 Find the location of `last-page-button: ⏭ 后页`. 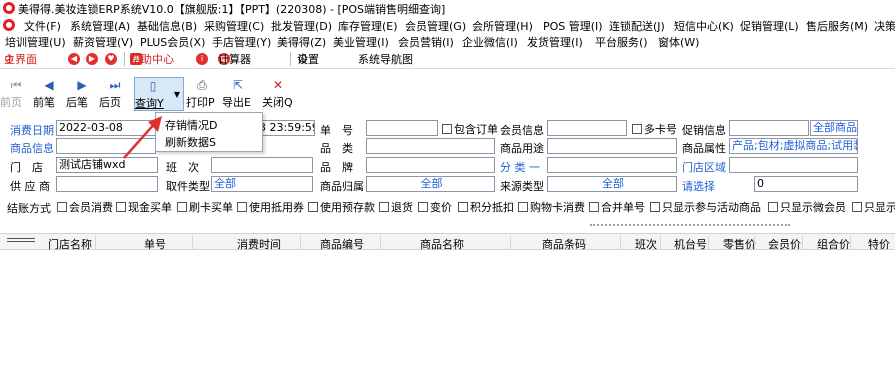

last-page-button: ⏭ 后页 is located at coordinates (115, 94).